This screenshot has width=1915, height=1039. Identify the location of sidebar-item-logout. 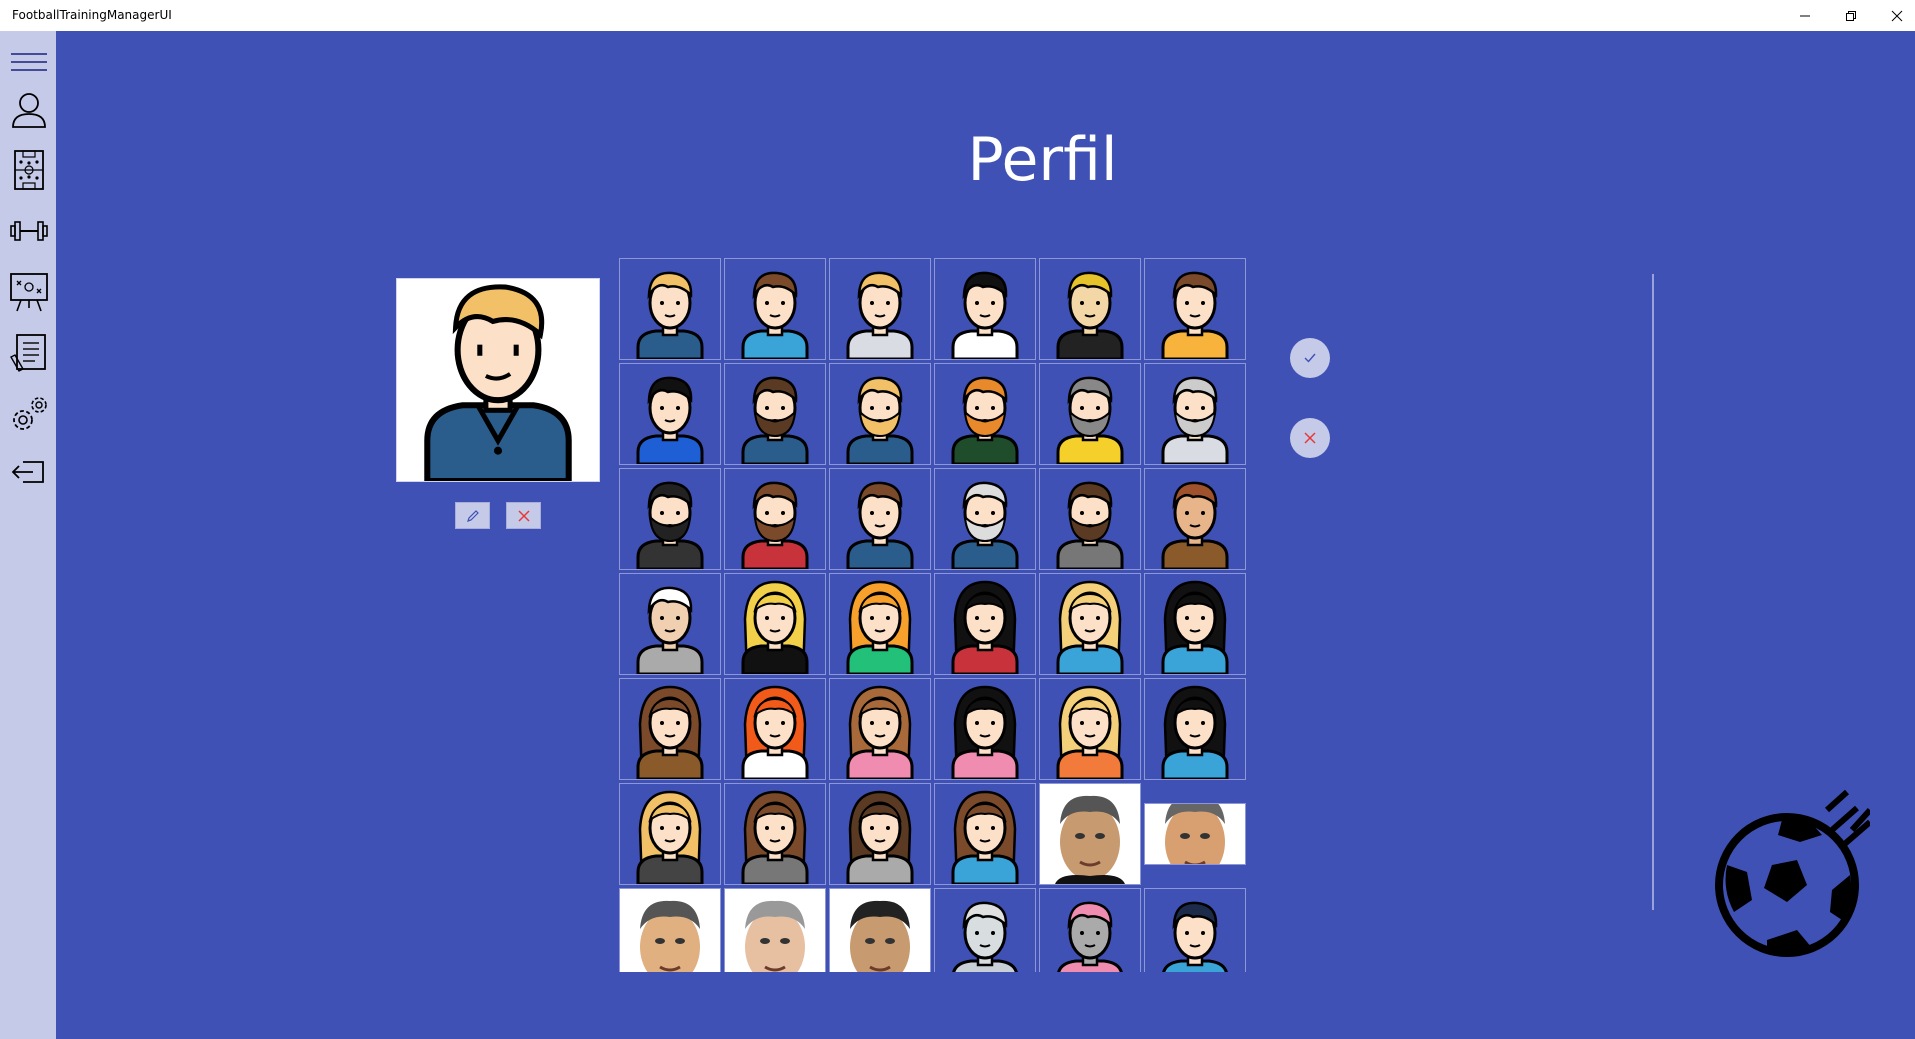
(29, 472).